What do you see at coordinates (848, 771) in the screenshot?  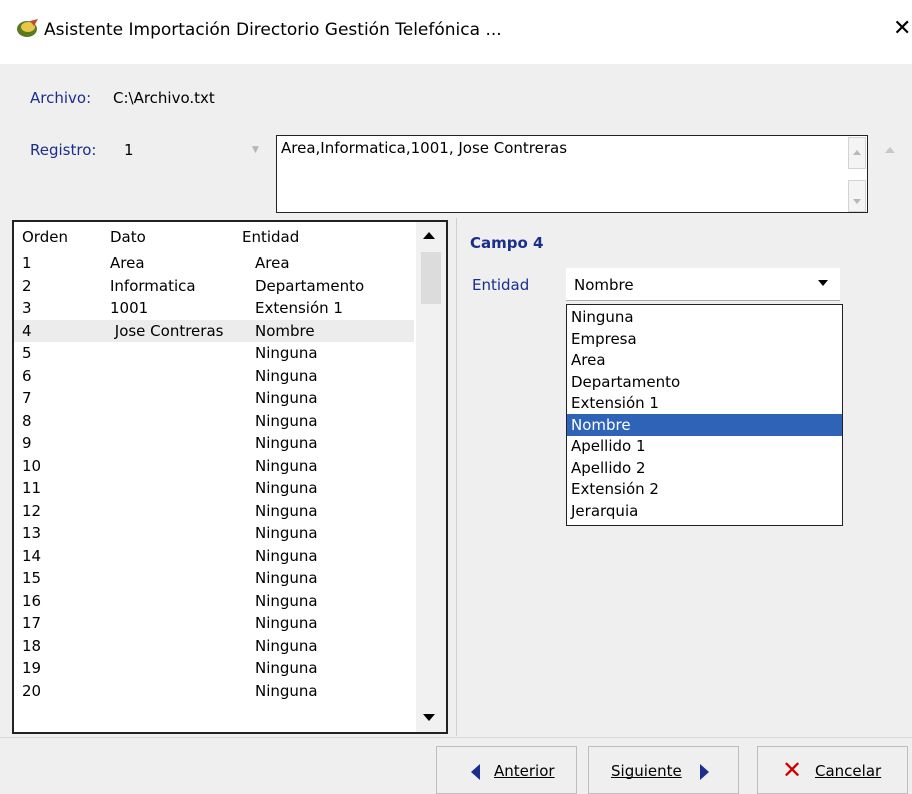 I see `cancelar-label: Cancelar` at bounding box center [848, 771].